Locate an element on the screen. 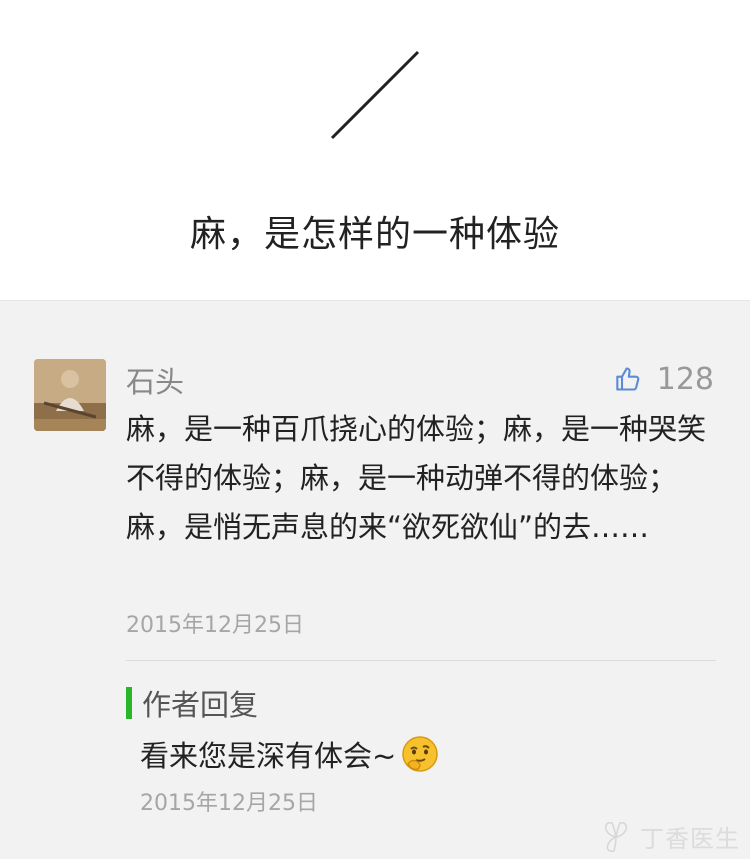 This screenshot has height=859, width=750. like-button: 128 is located at coordinates (664, 379).